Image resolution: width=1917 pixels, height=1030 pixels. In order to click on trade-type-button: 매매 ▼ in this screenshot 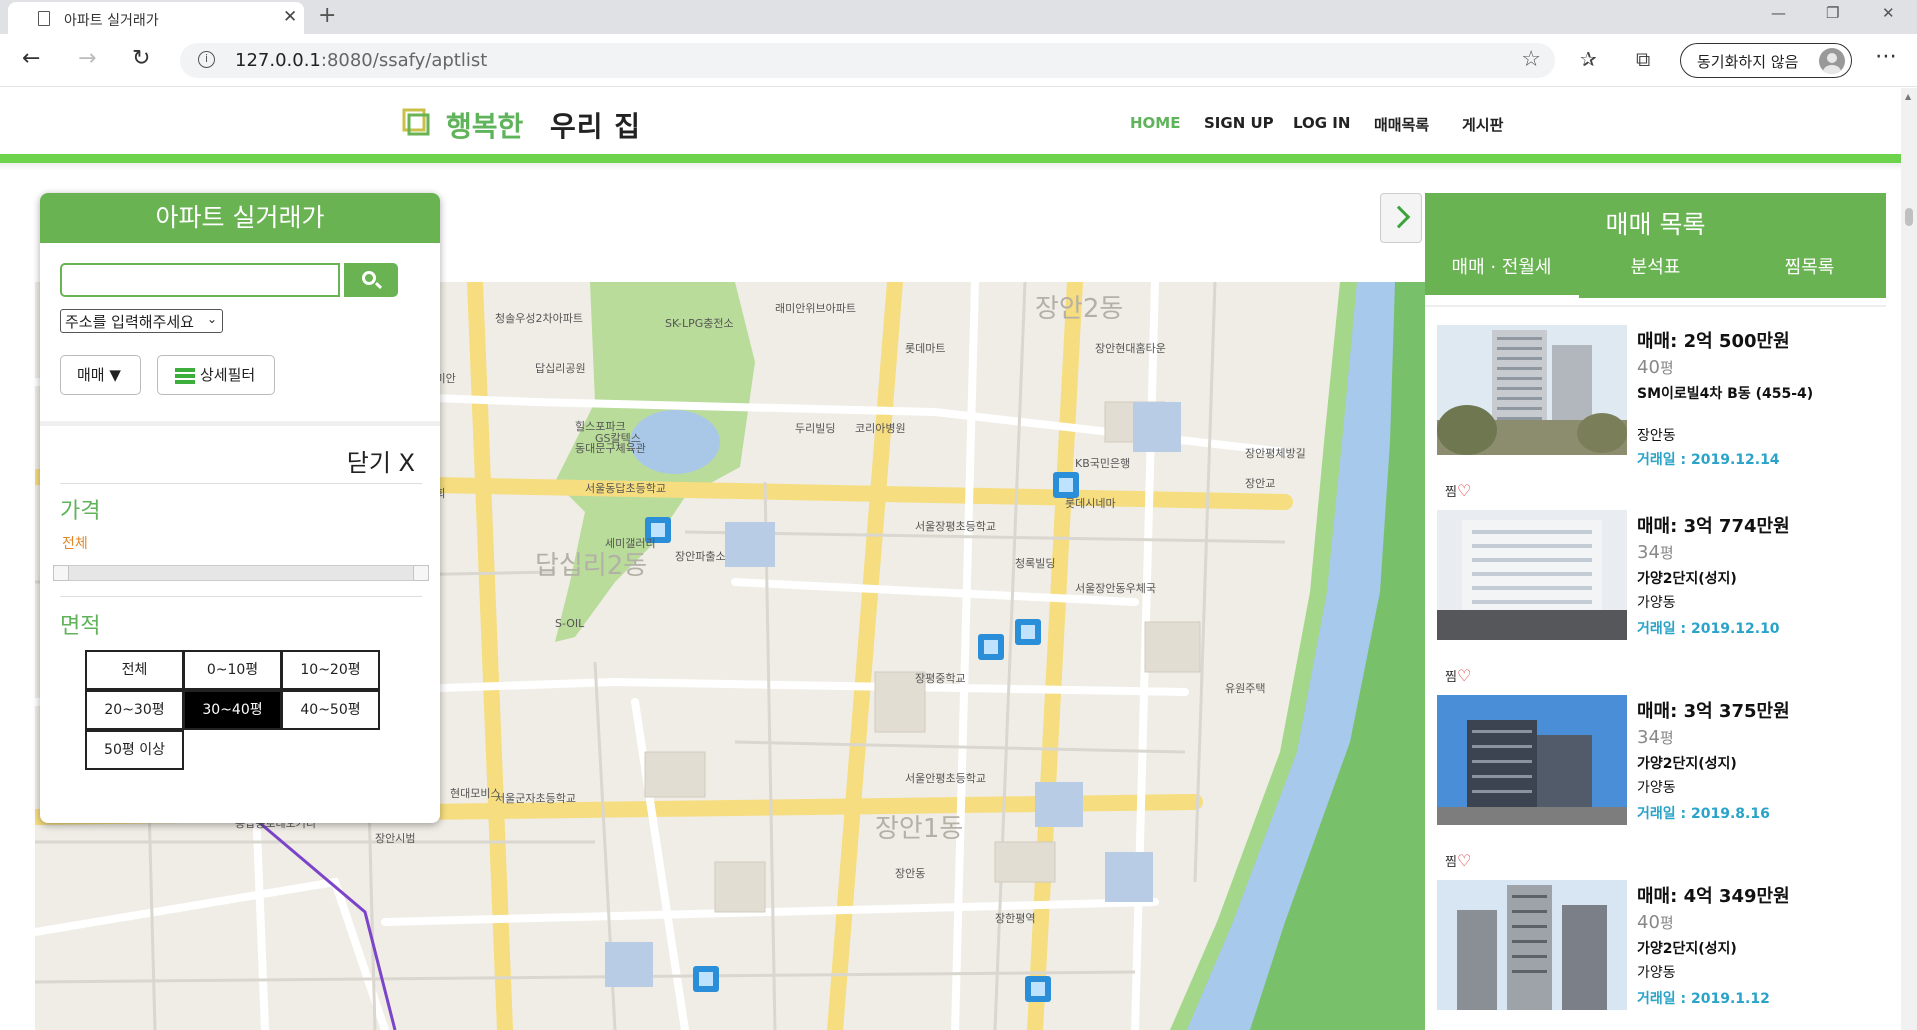, I will do `click(100, 375)`.